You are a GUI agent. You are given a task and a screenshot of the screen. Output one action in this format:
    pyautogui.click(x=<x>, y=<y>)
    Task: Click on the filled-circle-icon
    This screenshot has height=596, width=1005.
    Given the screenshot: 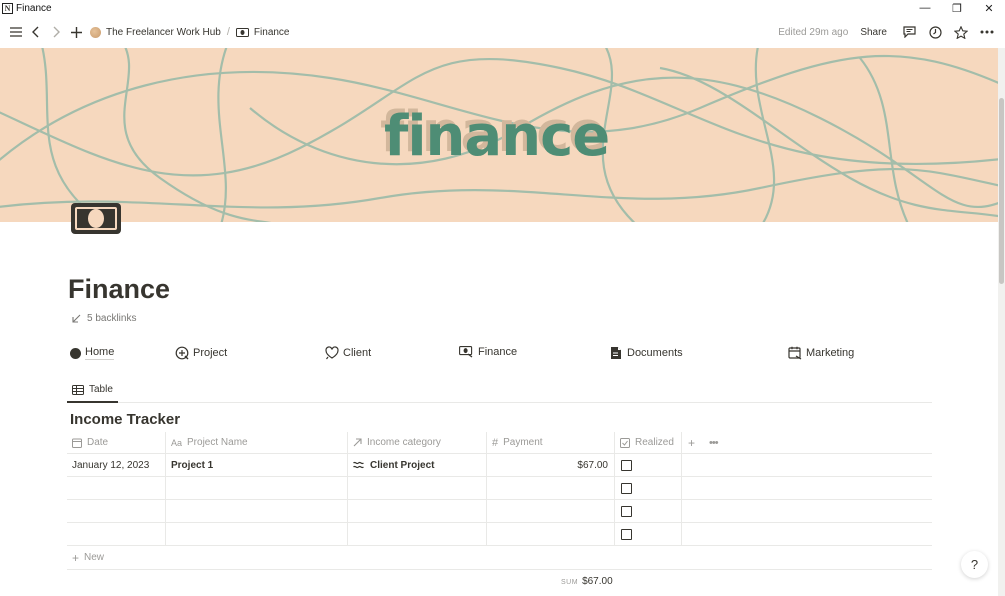 What is the action you would take?
    pyautogui.click(x=75, y=353)
    